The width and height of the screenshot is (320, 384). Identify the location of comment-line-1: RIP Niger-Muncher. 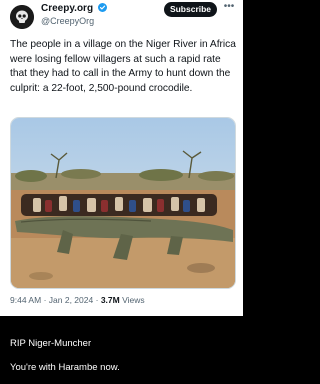
(51, 343).